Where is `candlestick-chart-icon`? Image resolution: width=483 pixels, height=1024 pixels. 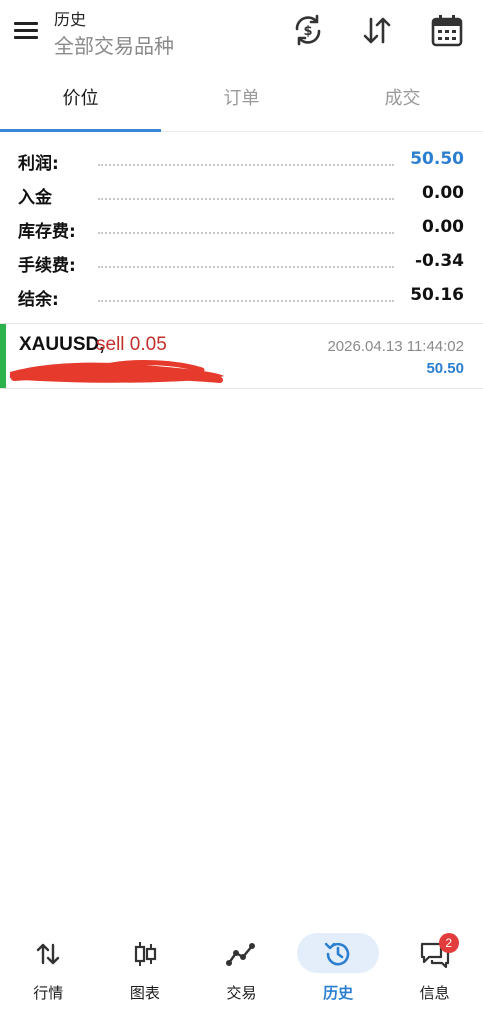
candlestick-chart-icon is located at coordinates (145, 954).